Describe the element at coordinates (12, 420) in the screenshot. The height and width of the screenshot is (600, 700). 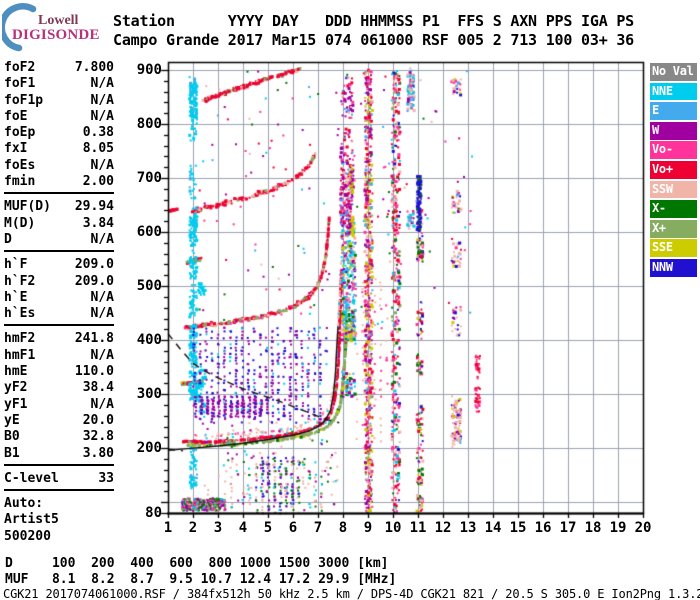
I see `param-label: yE` at that location.